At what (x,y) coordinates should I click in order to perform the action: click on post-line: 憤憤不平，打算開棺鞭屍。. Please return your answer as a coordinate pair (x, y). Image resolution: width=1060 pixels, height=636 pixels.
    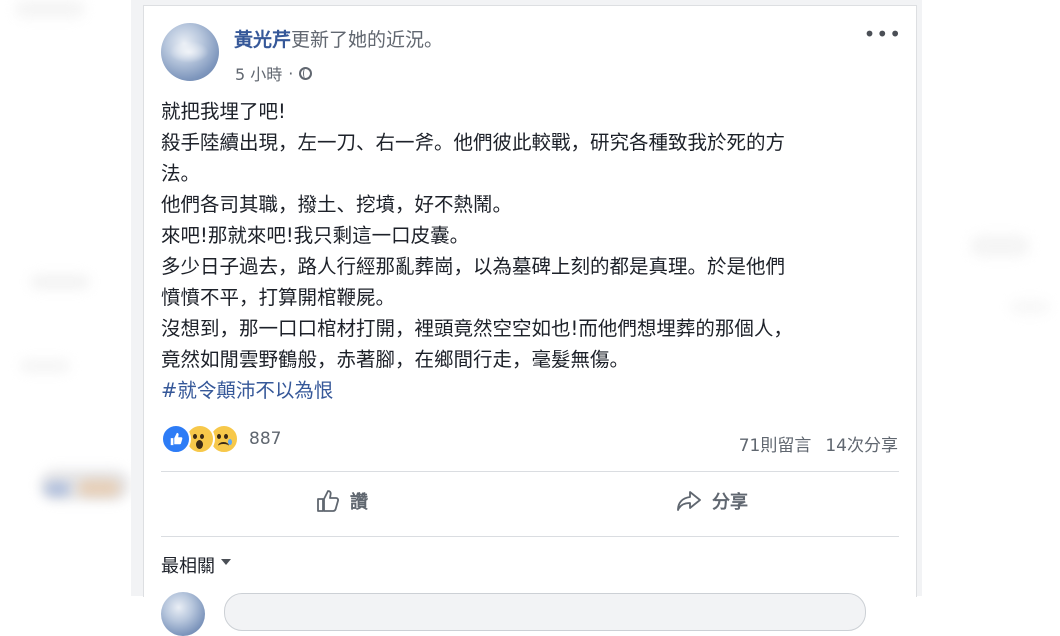
    Looking at the image, I should click on (278, 297).